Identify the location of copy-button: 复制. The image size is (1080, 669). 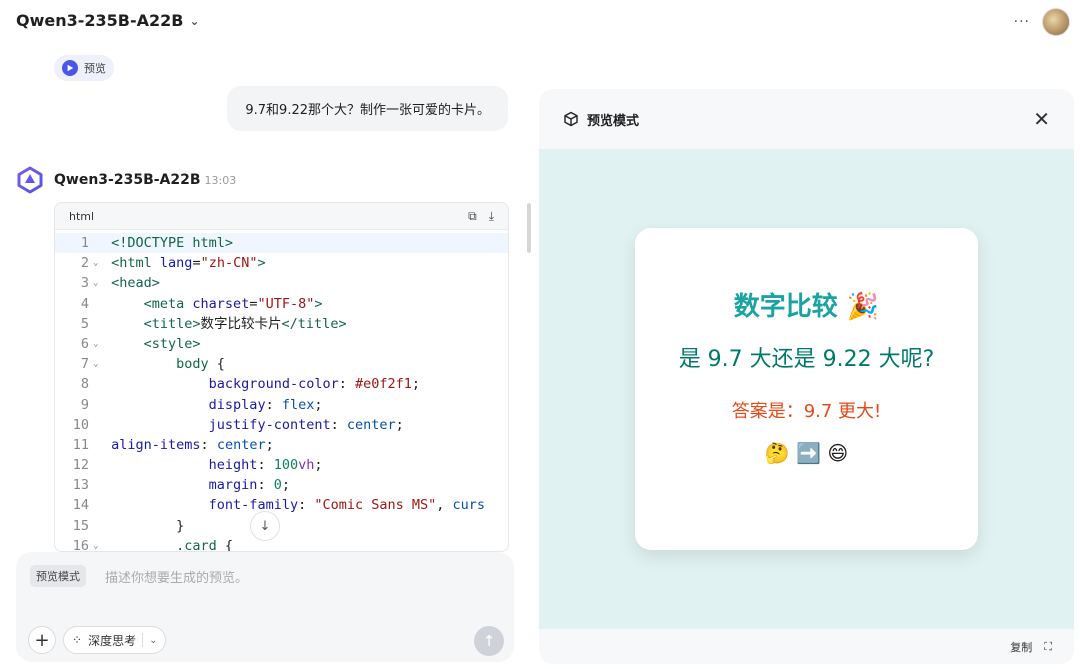
(1021, 647).